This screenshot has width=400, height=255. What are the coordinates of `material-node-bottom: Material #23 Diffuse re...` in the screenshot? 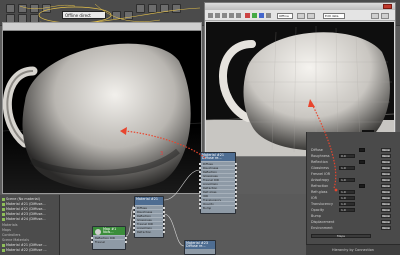 It's located at (200, 247).